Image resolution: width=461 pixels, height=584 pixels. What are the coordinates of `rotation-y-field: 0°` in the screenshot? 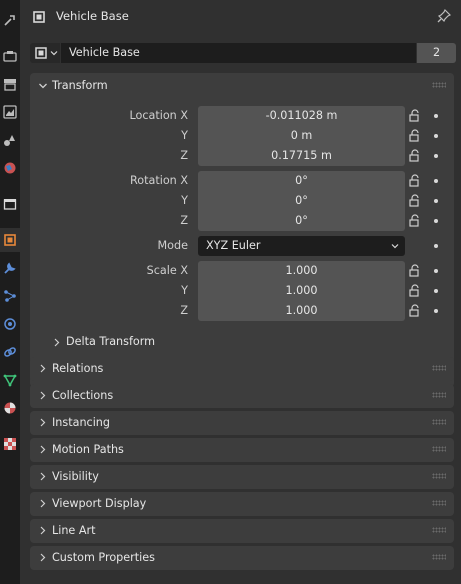 It's located at (301, 201).